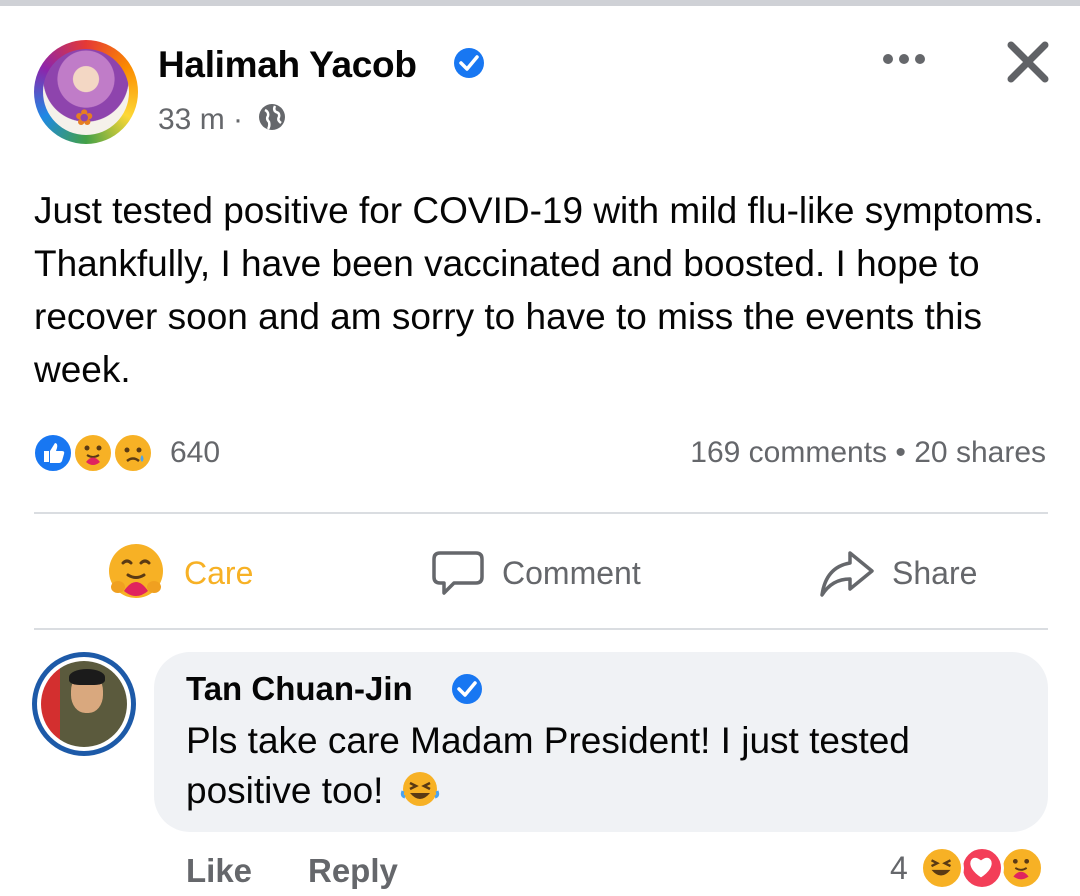 This screenshot has width=1080, height=896. I want to click on reaction-count: 640, so click(195, 453).